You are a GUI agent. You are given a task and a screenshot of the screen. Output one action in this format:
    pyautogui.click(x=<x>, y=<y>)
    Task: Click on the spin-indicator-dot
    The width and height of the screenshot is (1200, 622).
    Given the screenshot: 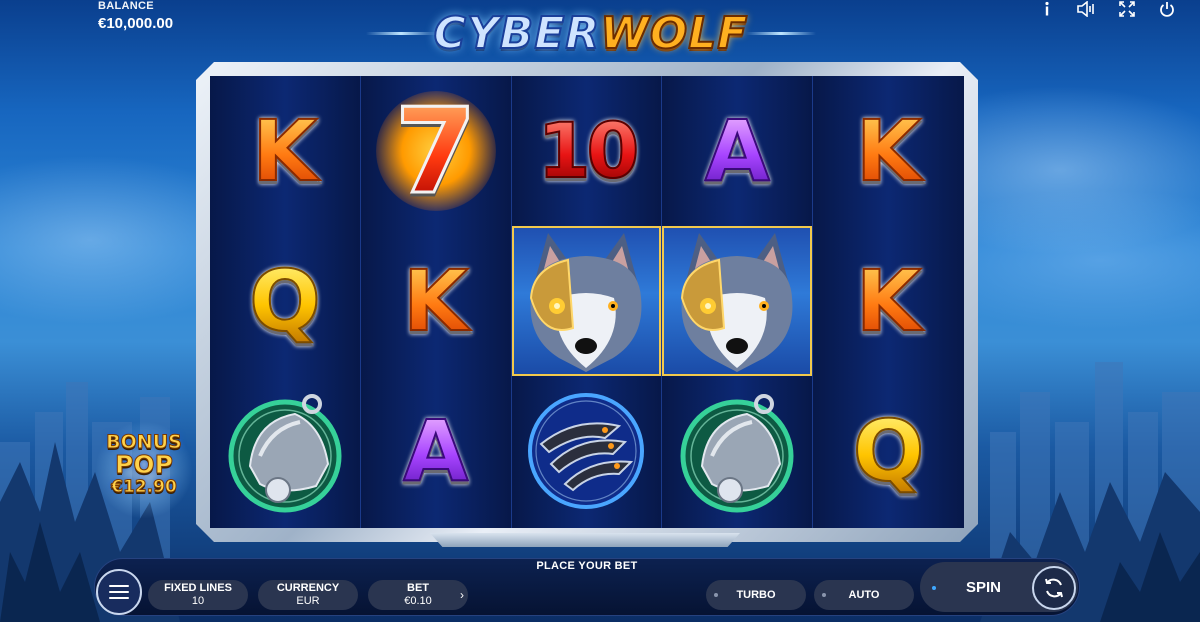 What is the action you would take?
    pyautogui.click(x=934, y=588)
    